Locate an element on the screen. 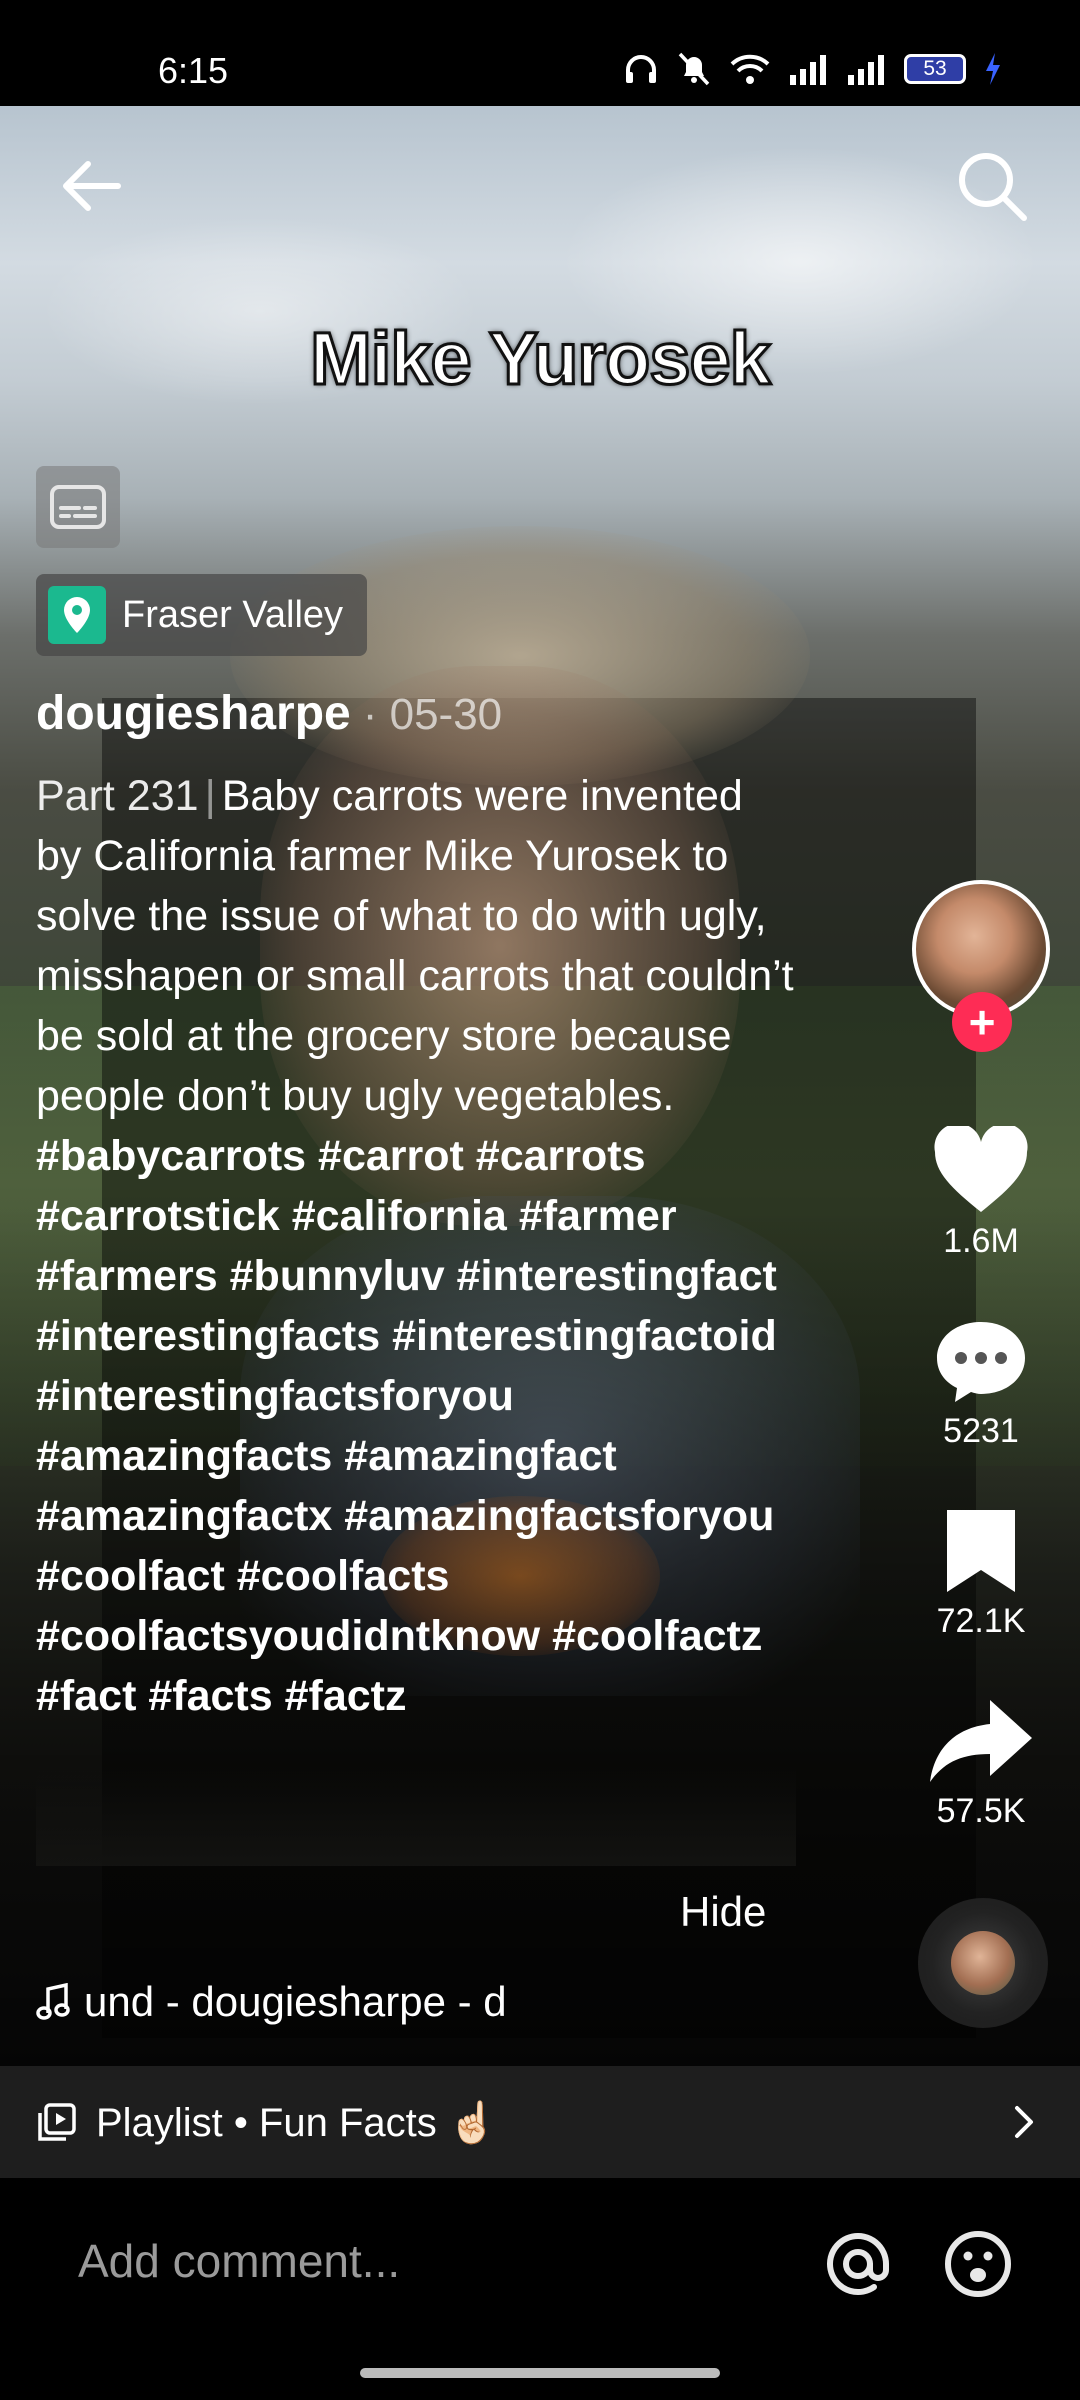  bookmark-icon is located at coordinates (981, 1551).